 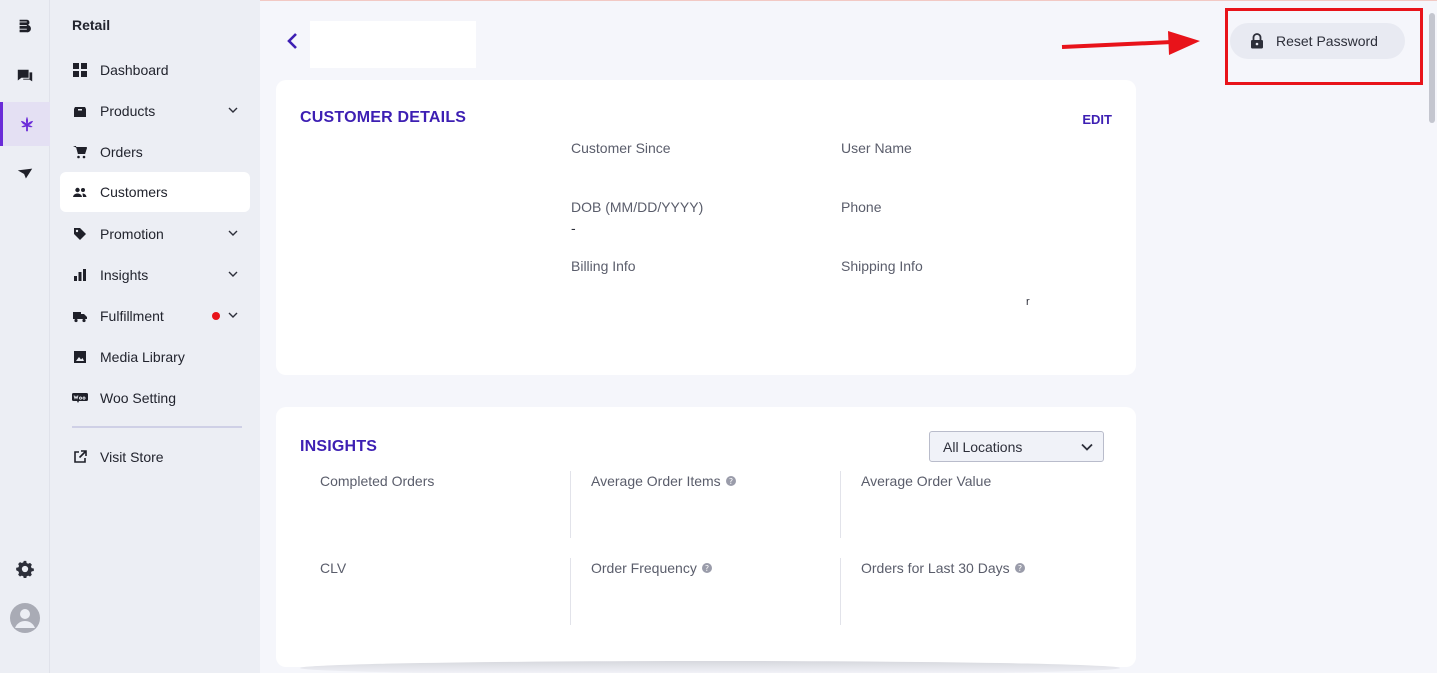 What do you see at coordinates (926, 481) in the screenshot?
I see `metric-label: Average Order Value` at bounding box center [926, 481].